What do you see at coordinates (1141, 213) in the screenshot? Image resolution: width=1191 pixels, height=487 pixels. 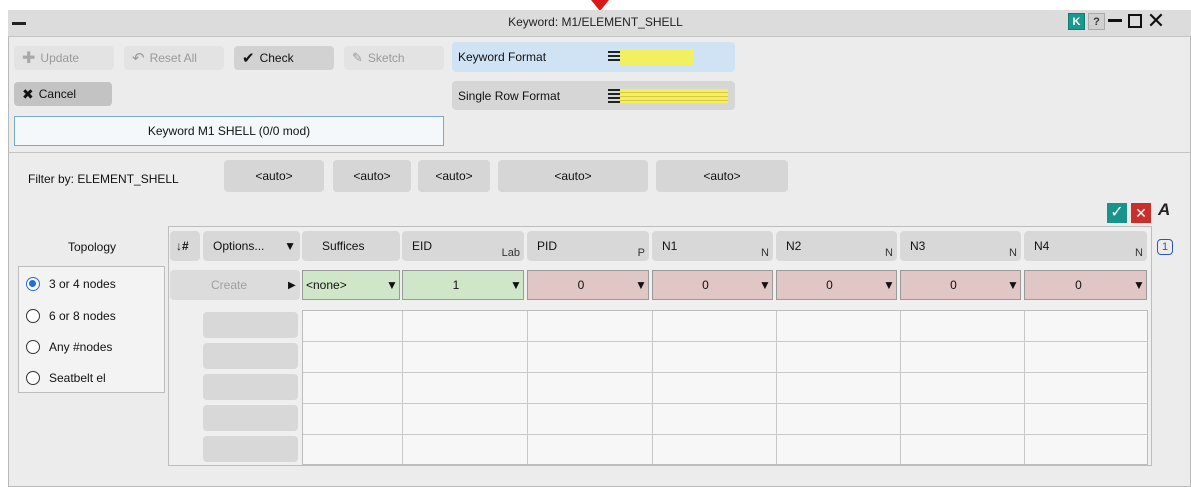 I see `reject-icon: ✕` at bounding box center [1141, 213].